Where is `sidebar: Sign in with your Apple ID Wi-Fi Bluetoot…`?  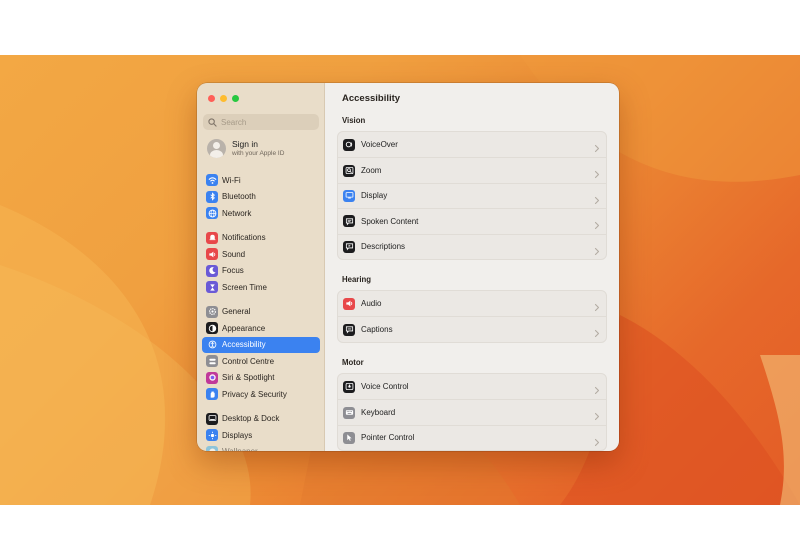 sidebar: Sign in with your Apple ID Wi-Fi Bluetoot… is located at coordinates (261, 267).